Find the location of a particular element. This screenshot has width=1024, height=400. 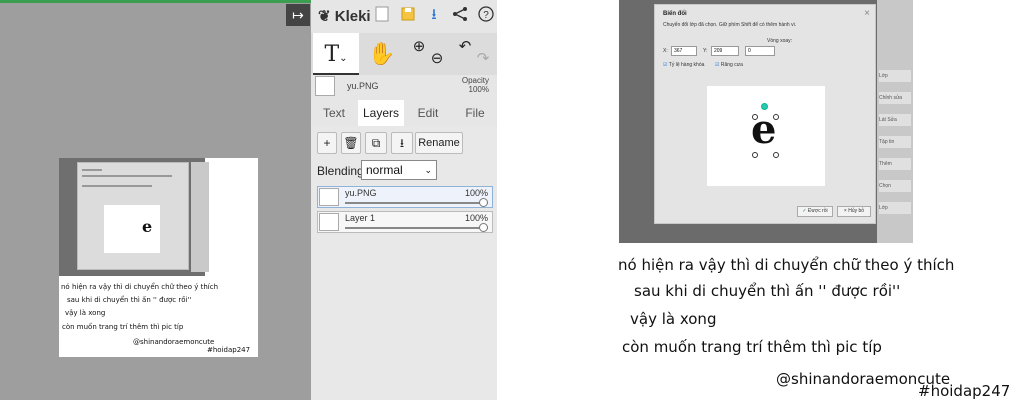

text-tool-icon: T⌄ is located at coordinates (336, 54).